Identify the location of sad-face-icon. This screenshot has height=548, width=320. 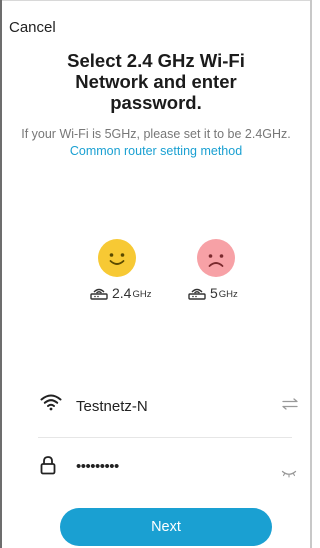
(216, 258).